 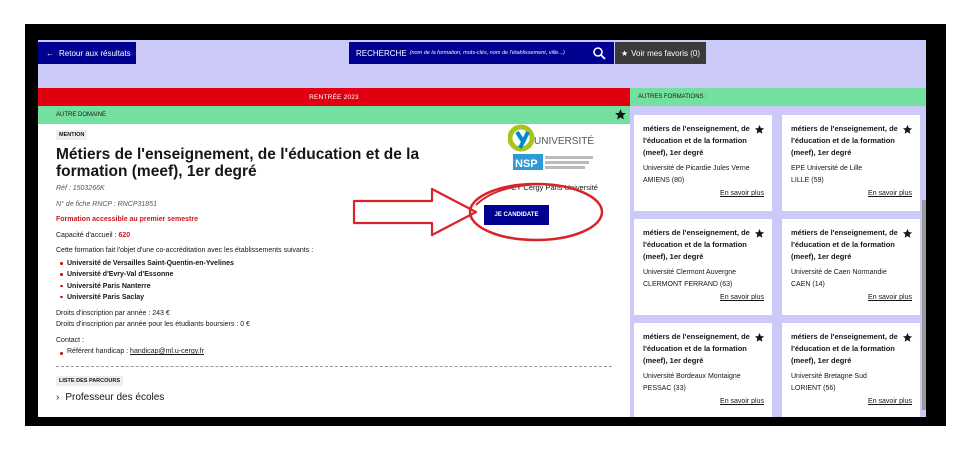 What do you see at coordinates (334, 366) in the screenshot?
I see `divider` at bounding box center [334, 366].